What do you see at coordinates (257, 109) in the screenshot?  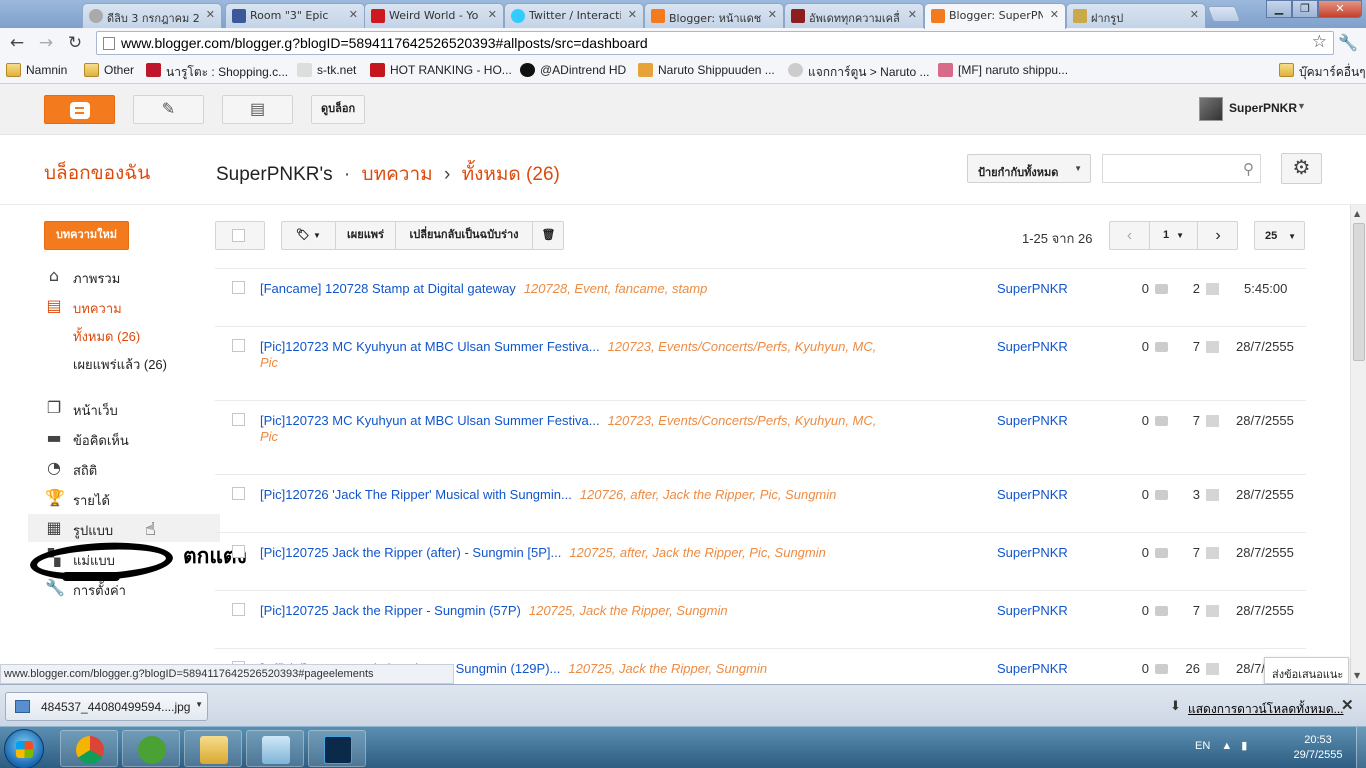 I see `view-posts-button: ▤` at bounding box center [257, 109].